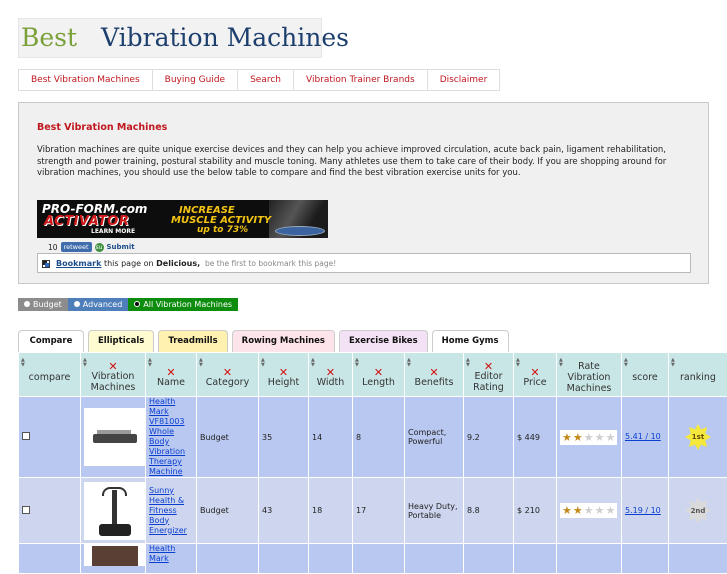  What do you see at coordinates (535, 511) in the screenshot?
I see `price-cell: $ 210` at bounding box center [535, 511].